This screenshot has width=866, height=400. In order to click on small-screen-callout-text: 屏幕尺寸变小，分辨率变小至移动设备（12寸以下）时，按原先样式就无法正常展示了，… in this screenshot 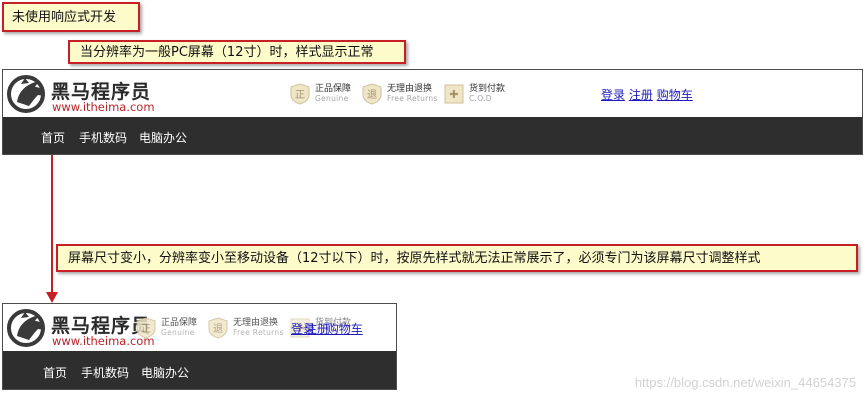, I will do `click(414, 258)`.